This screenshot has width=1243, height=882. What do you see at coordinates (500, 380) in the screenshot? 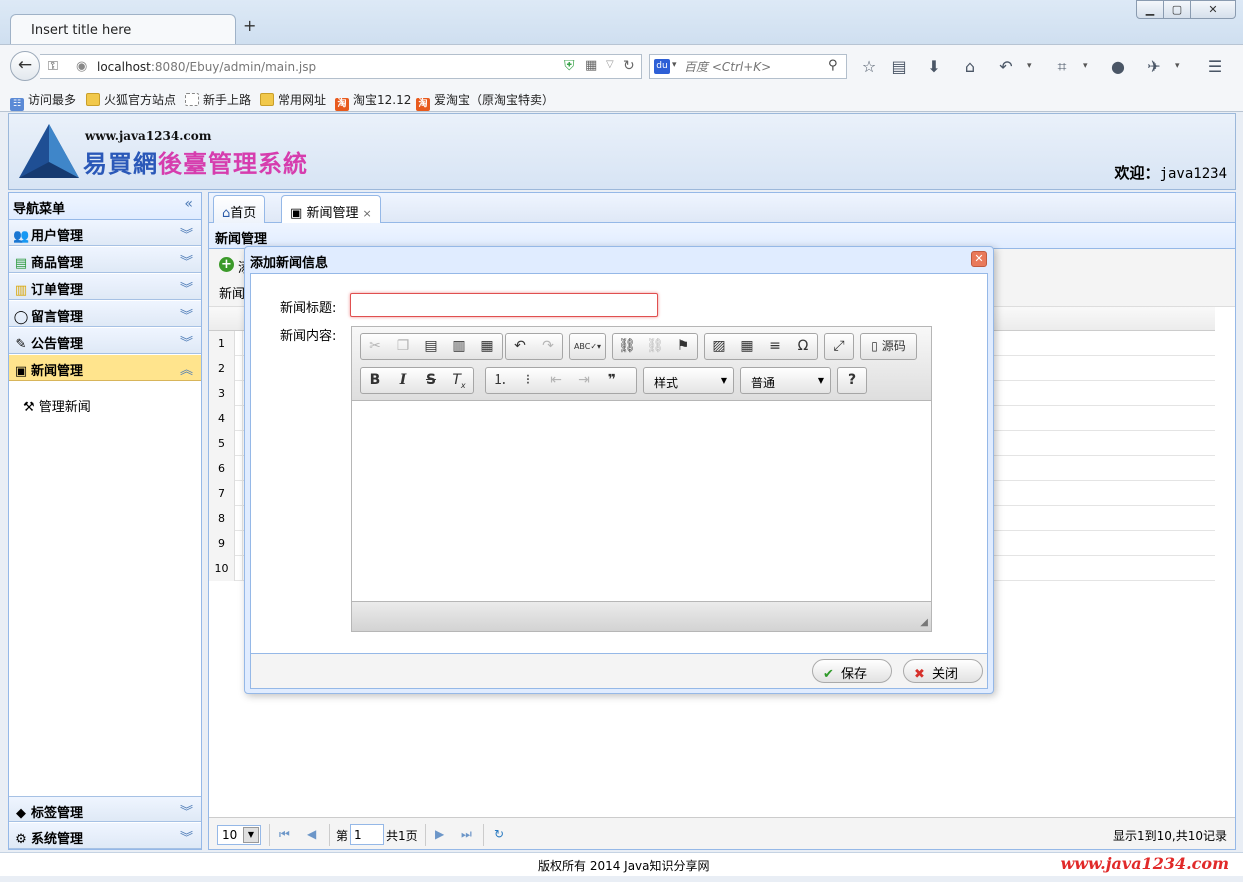
I see `numbered-list-icon: ⒈` at bounding box center [500, 380].